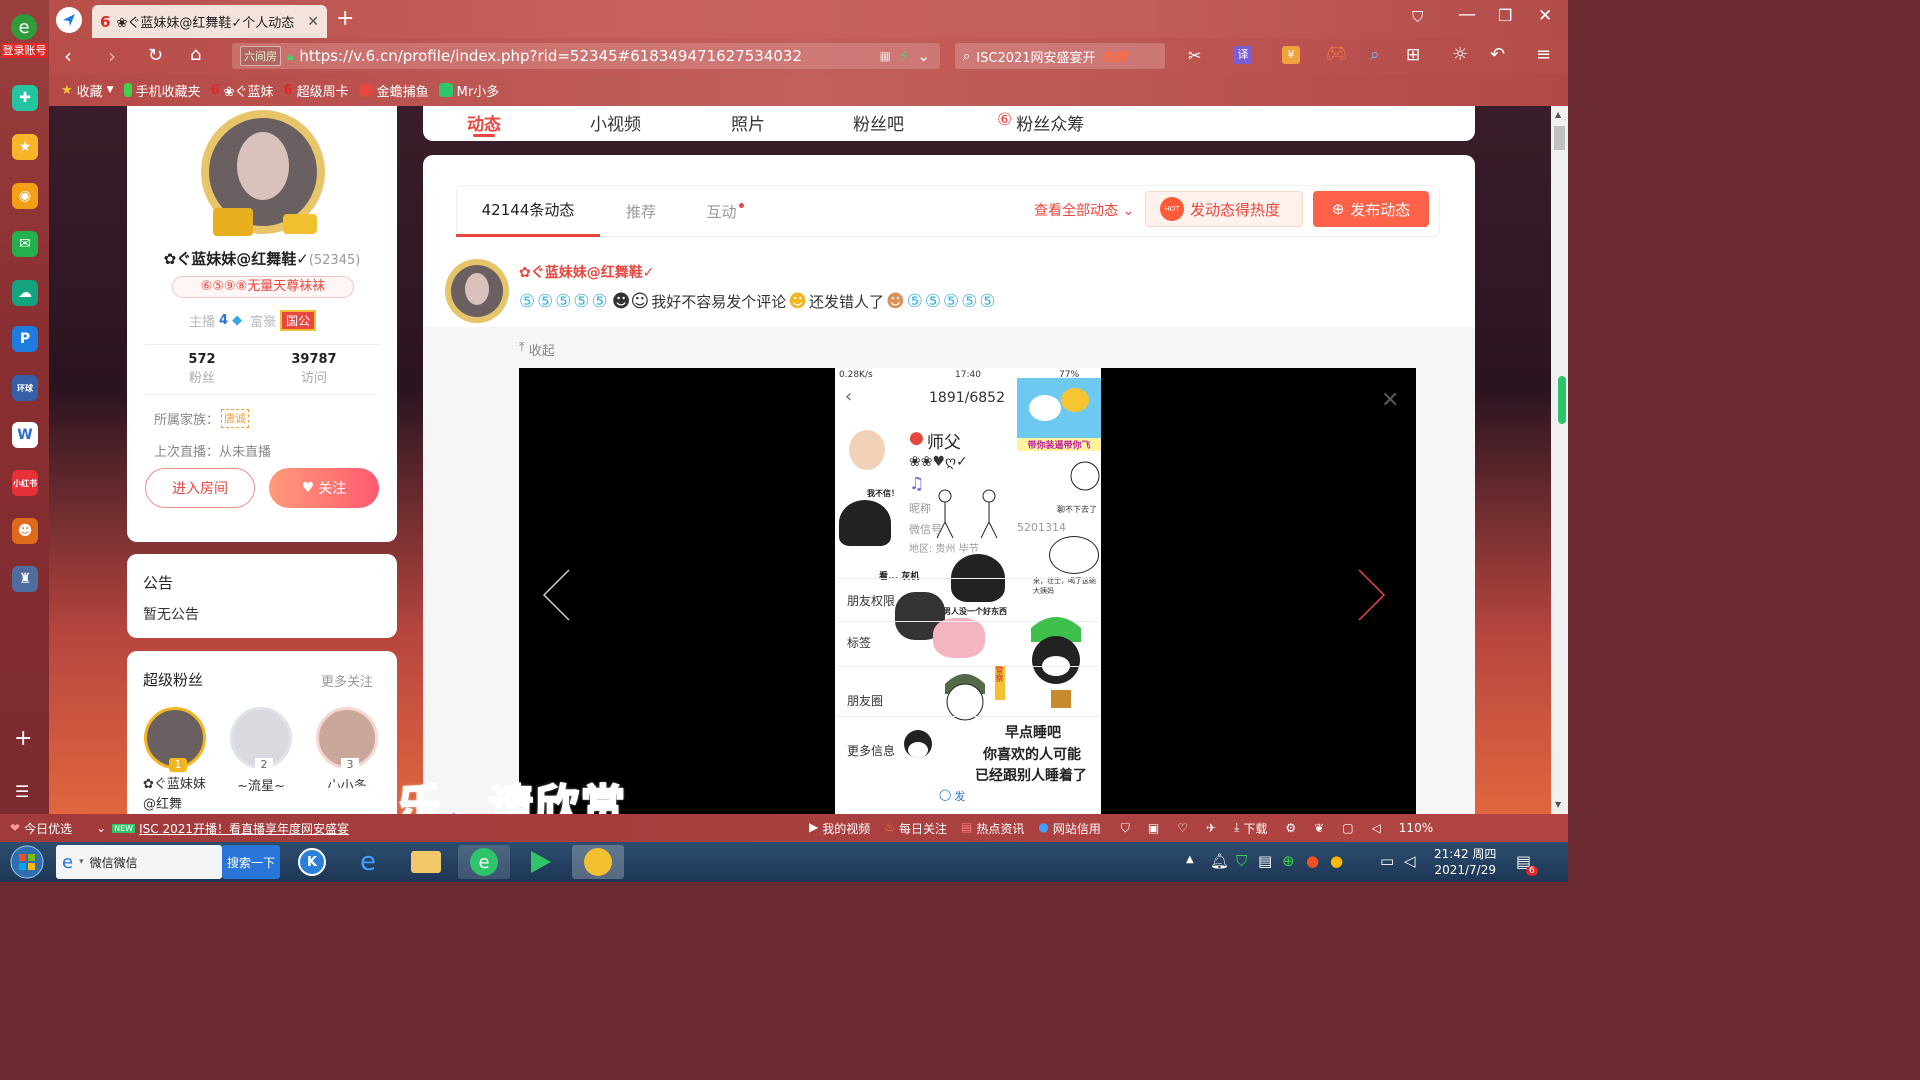  Describe the element at coordinates (1559, 460) in the screenshot. I see `page-scrollbar: ▲ ▼` at that location.